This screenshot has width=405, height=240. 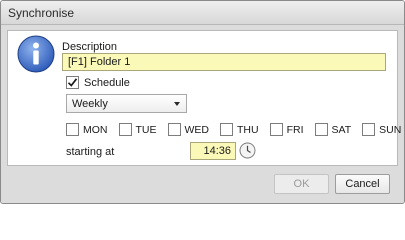 I want to click on day-sun-label: SUN, so click(x=390, y=129).